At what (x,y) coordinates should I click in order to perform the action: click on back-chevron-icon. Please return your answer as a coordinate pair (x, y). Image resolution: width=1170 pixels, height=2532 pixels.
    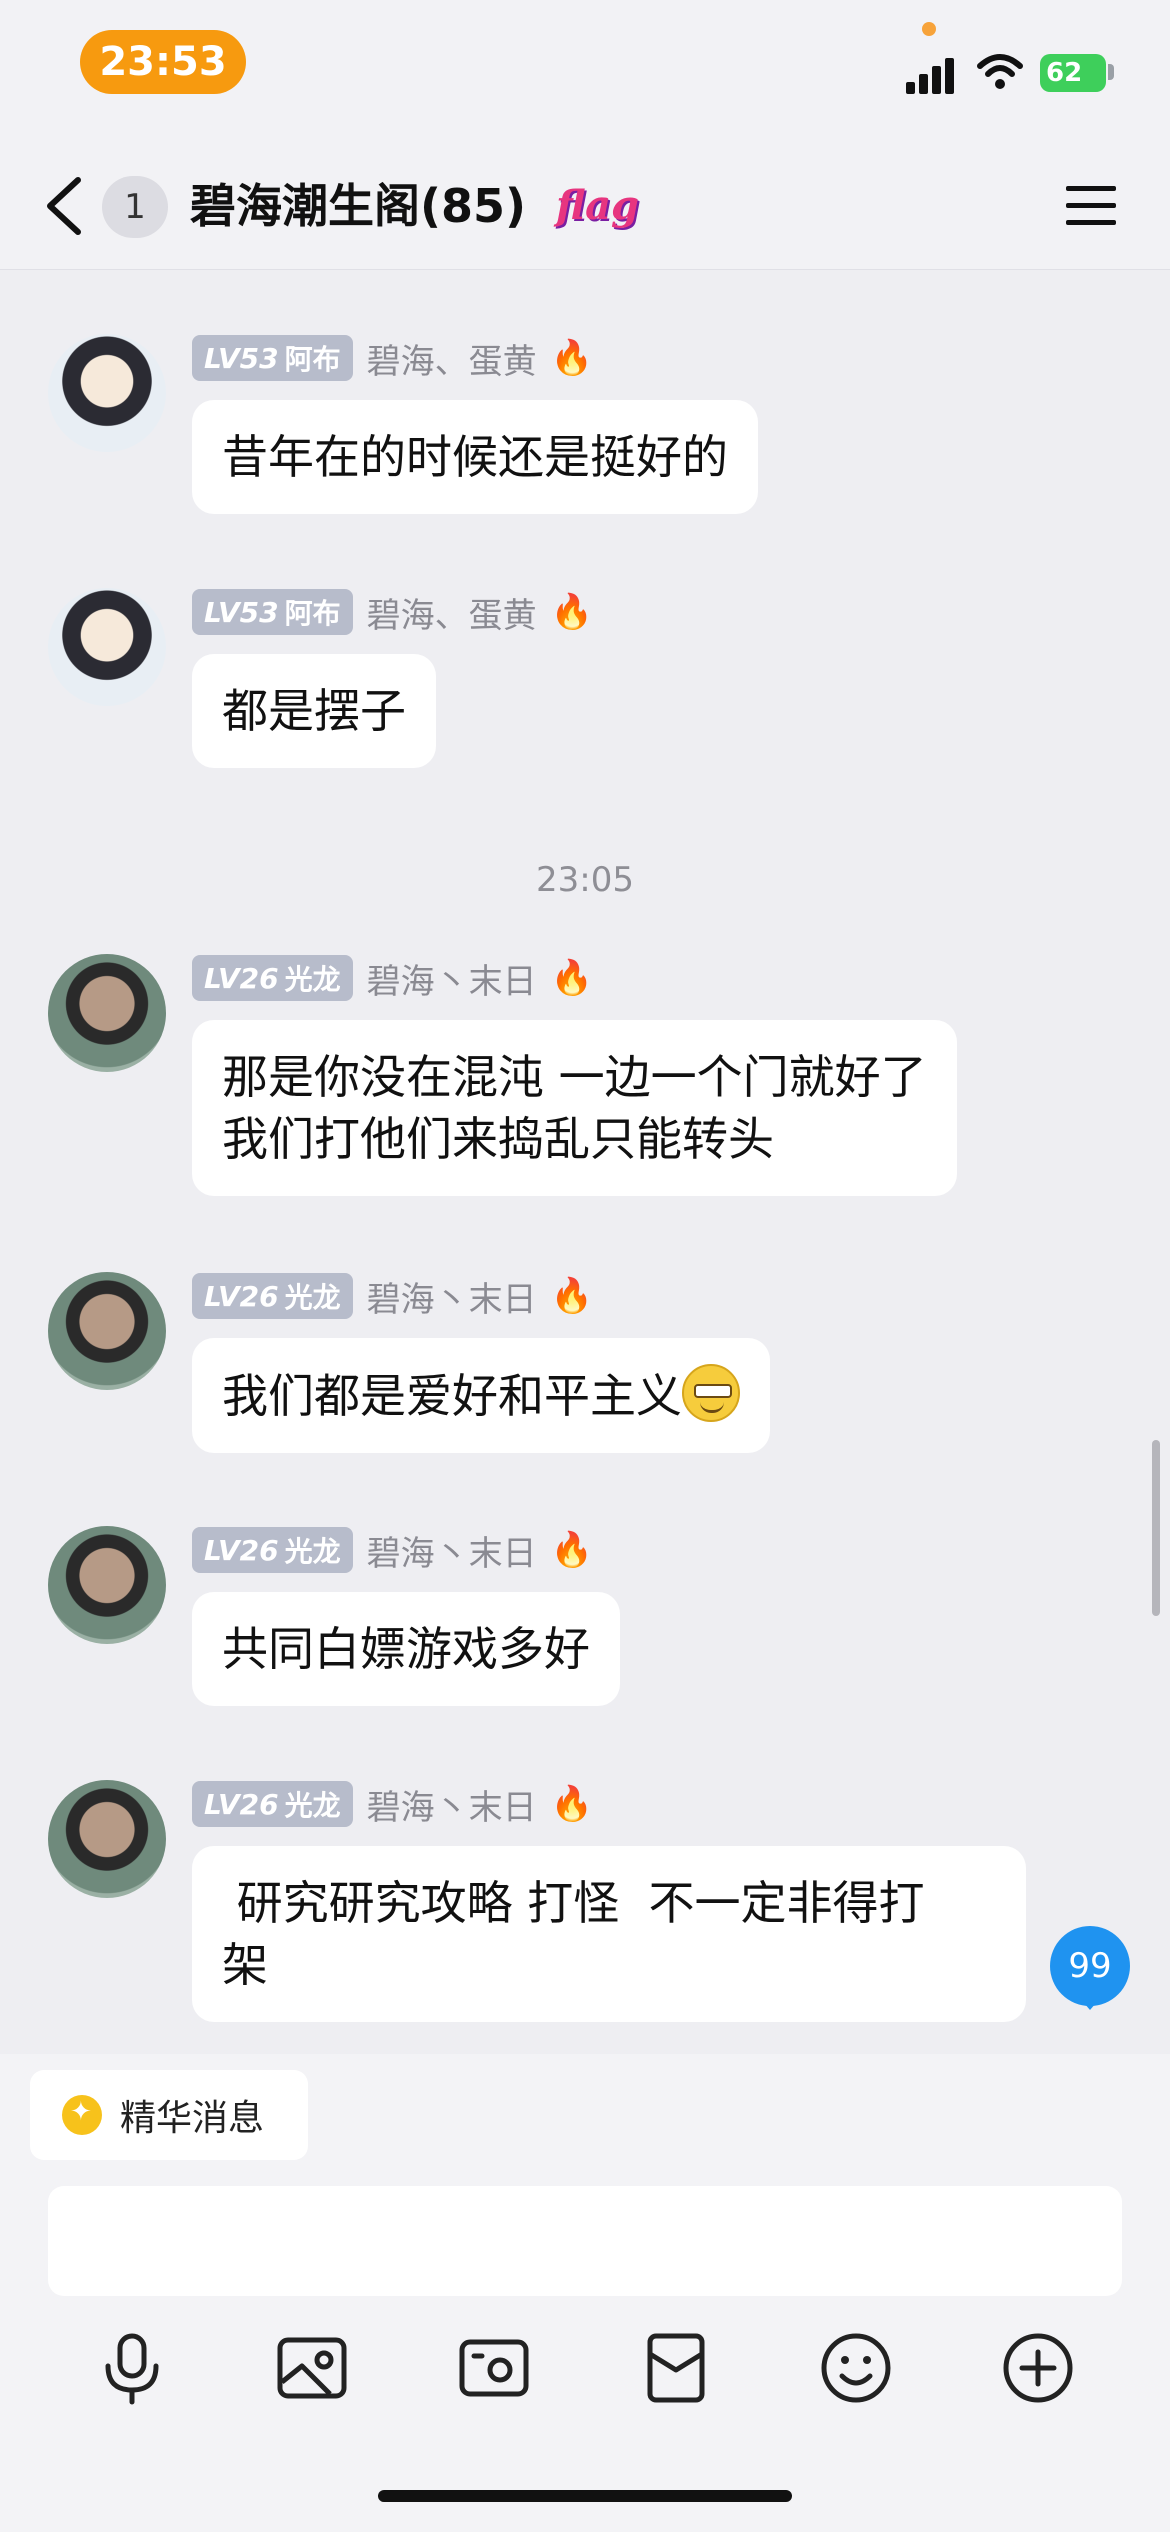
    Looking at the image, I should click on (64, 206).